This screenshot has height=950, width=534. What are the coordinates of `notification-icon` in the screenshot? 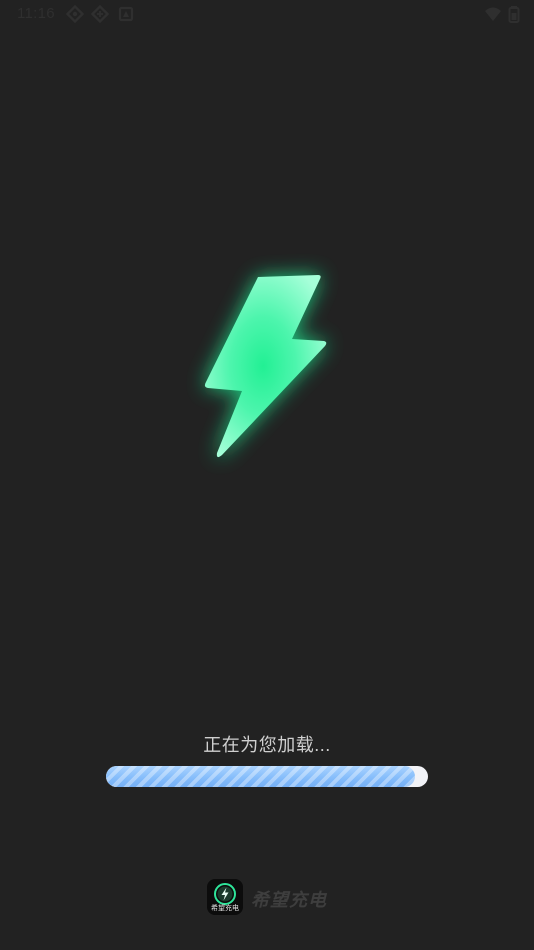 It's located at (126, 14).